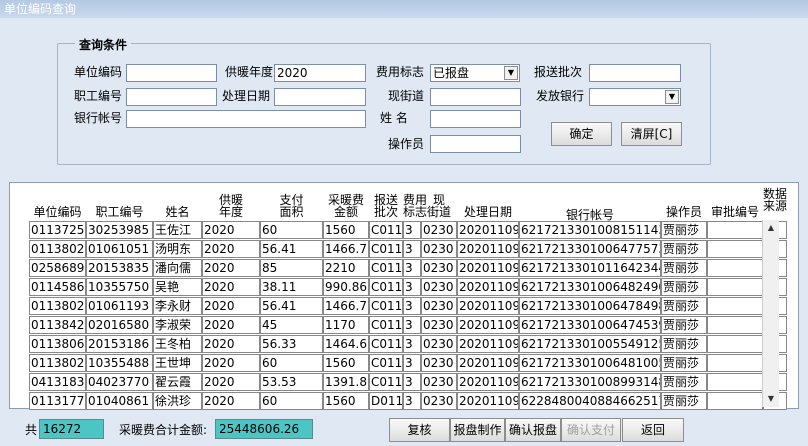 Image resolution: width=808 pixels, height=446 pixels. What do you see at coordinates (475, 97) in the screenshot?
I see `current-street-input` at bounding box center [475, 97].